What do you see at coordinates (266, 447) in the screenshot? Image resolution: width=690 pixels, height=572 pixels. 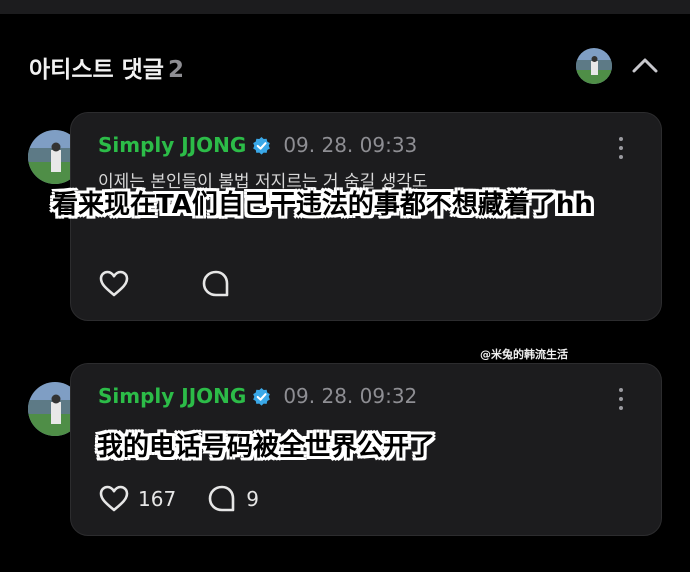 I see `translation-caption: 我的电话号码被全世界公开了` at bounding box center [266, 447].